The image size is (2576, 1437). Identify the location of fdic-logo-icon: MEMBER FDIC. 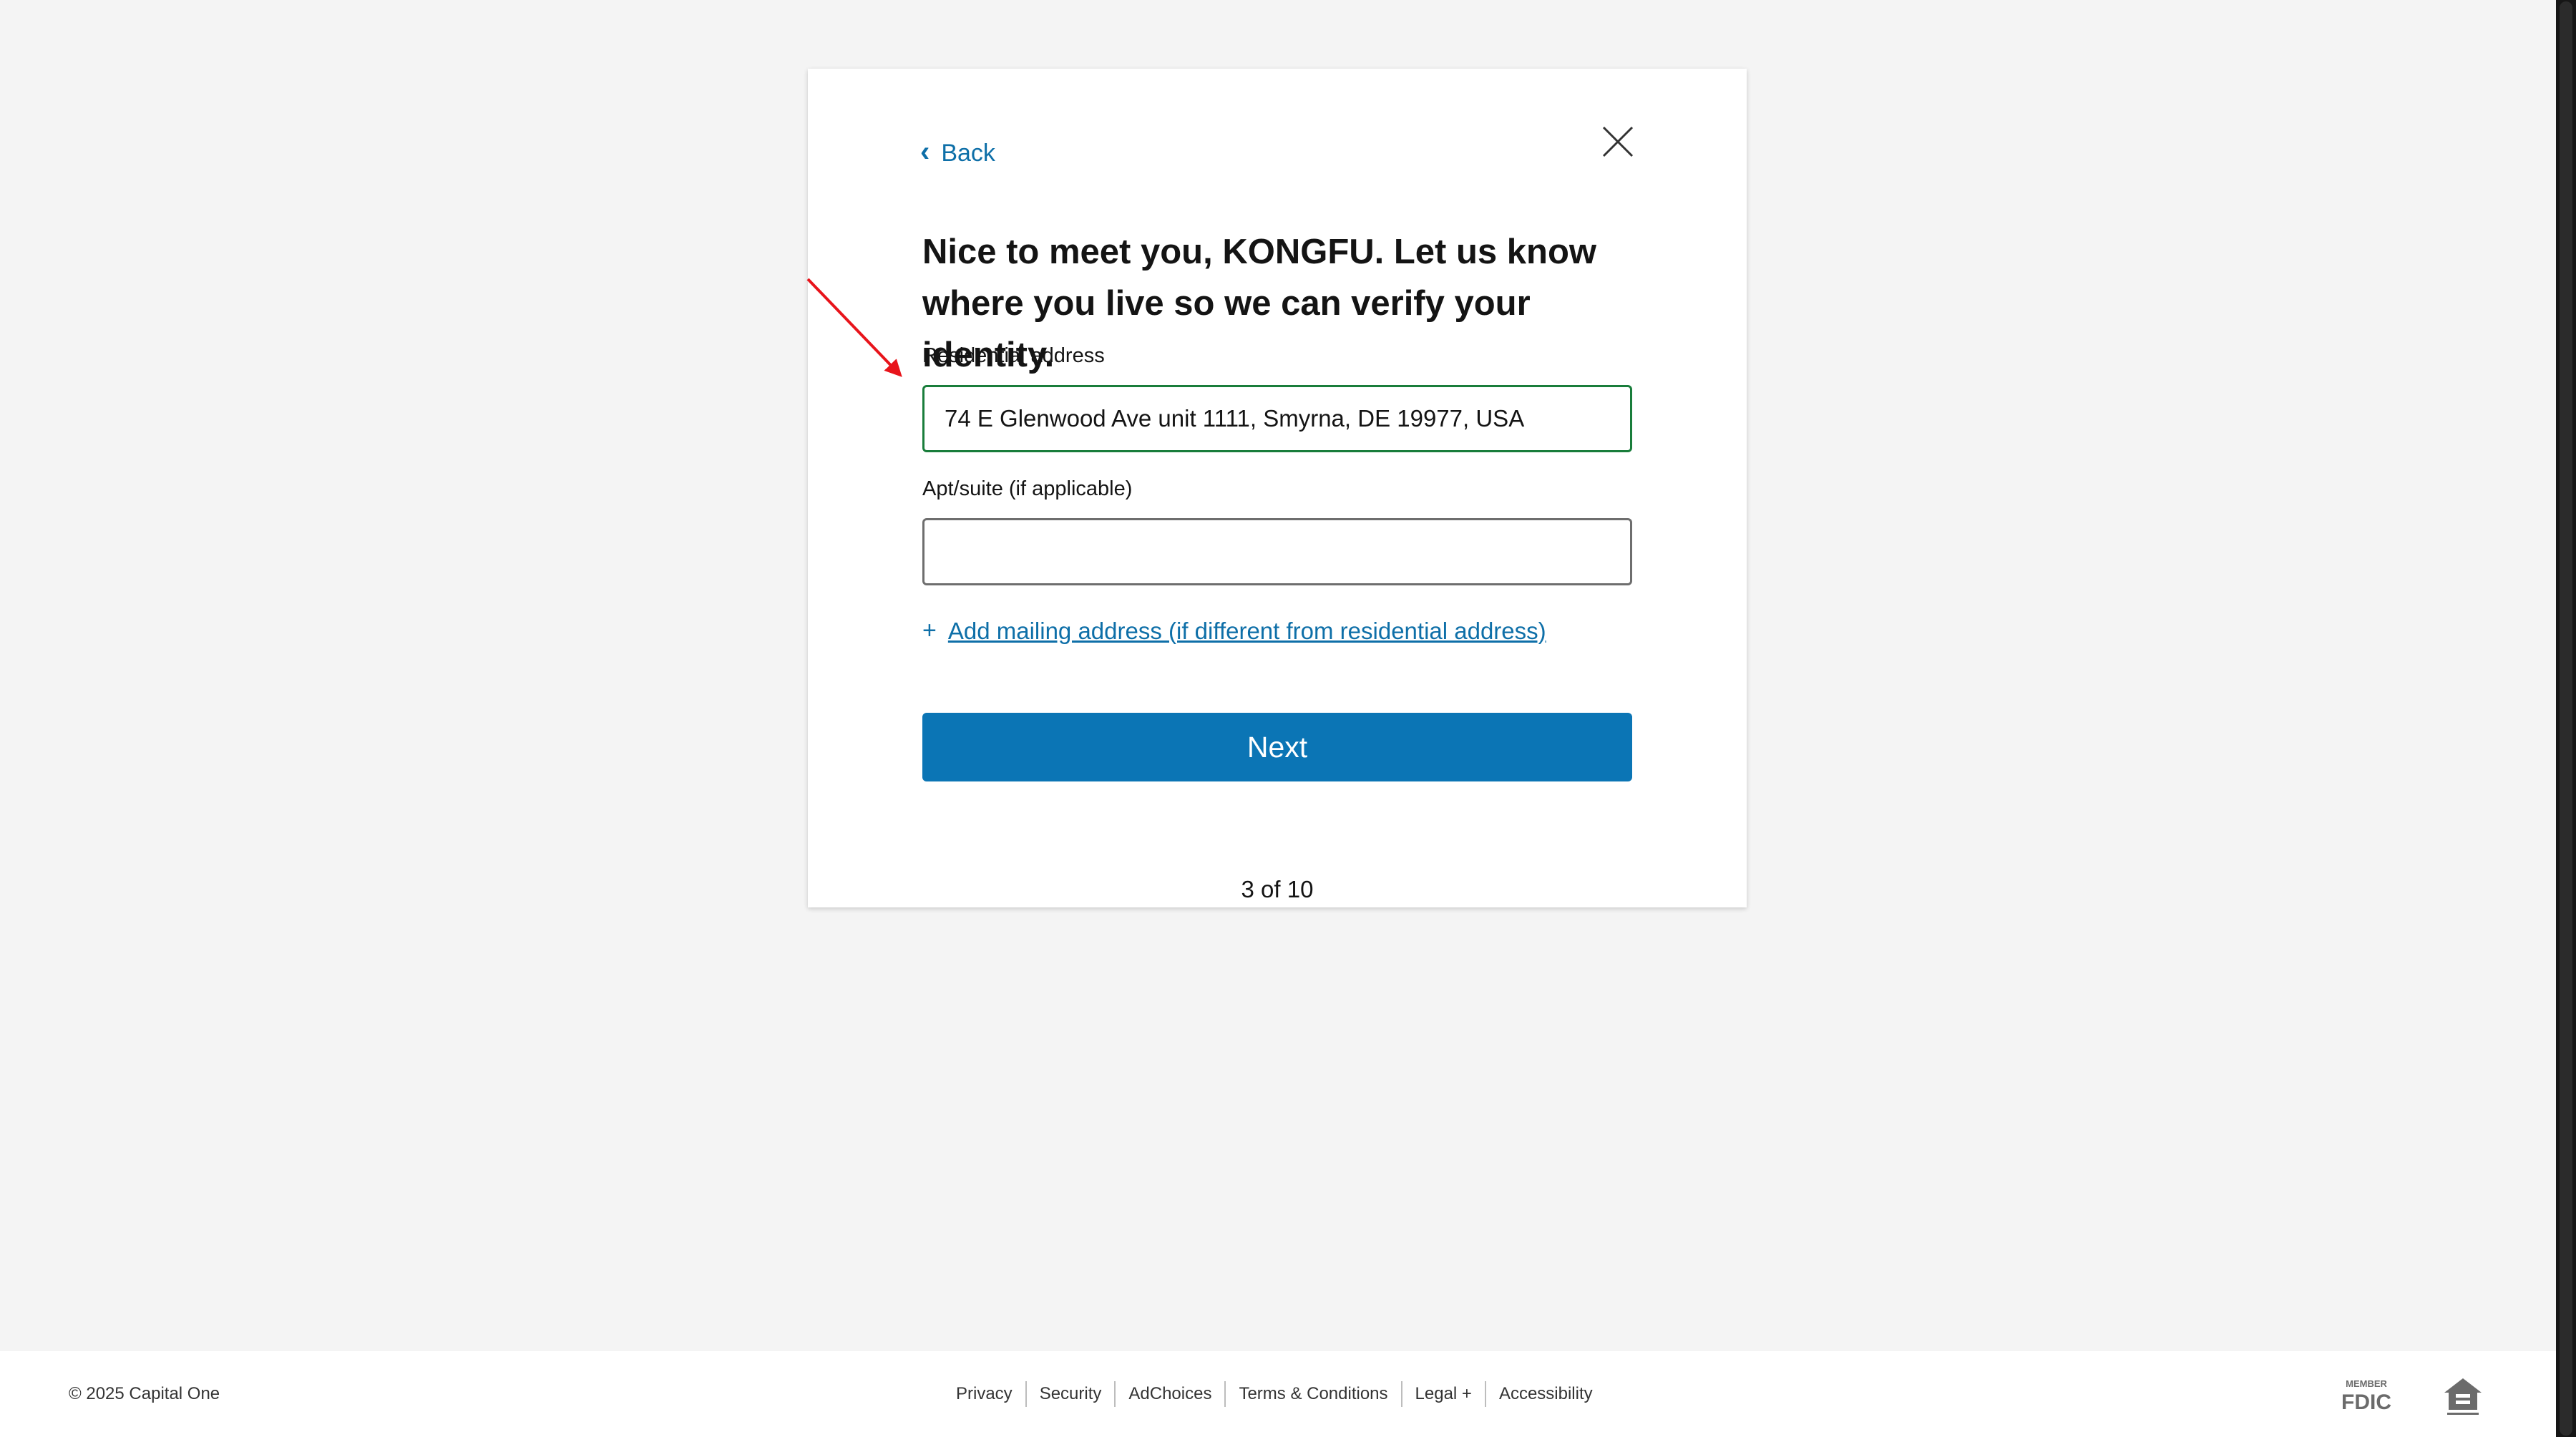
(2366, 1395).